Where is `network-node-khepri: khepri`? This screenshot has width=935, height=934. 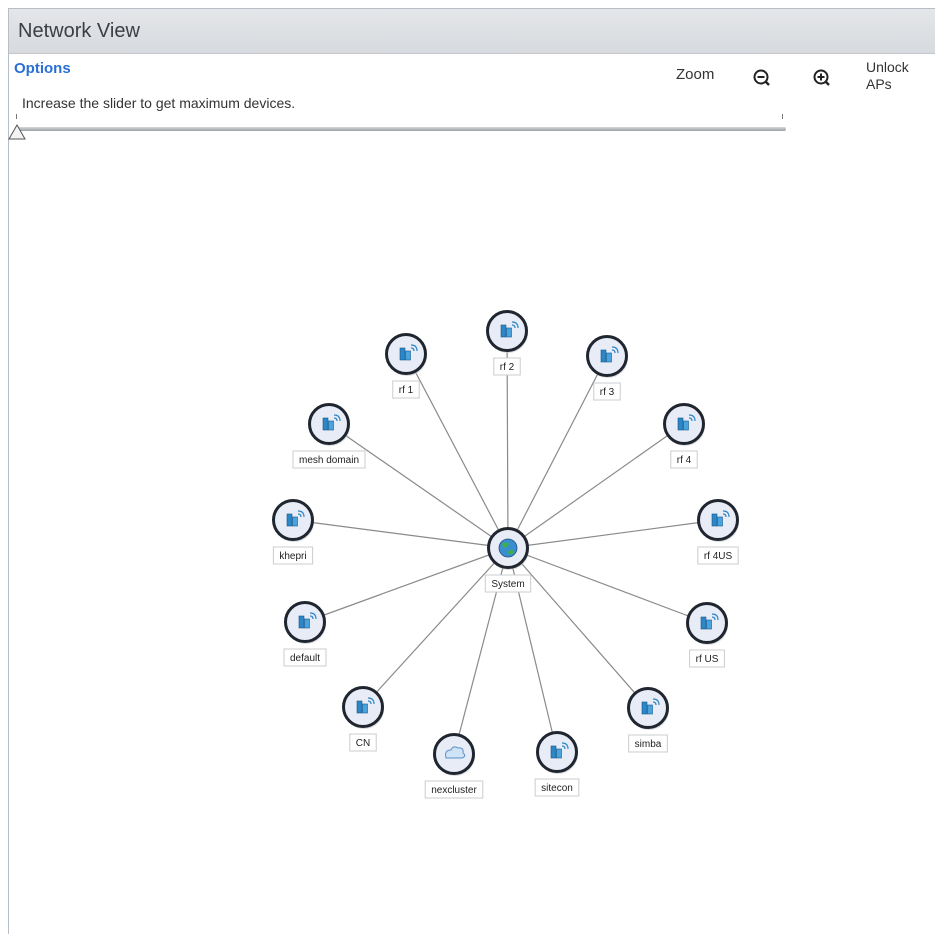
network-node-khepri: khepri is located at coordinates (293, 532).